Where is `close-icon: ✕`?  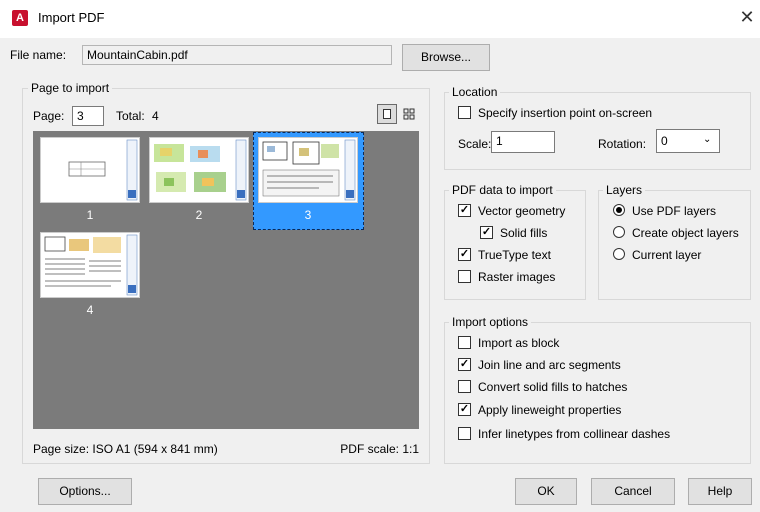
close-icon: ✕ is located at coordinates (747, 17).